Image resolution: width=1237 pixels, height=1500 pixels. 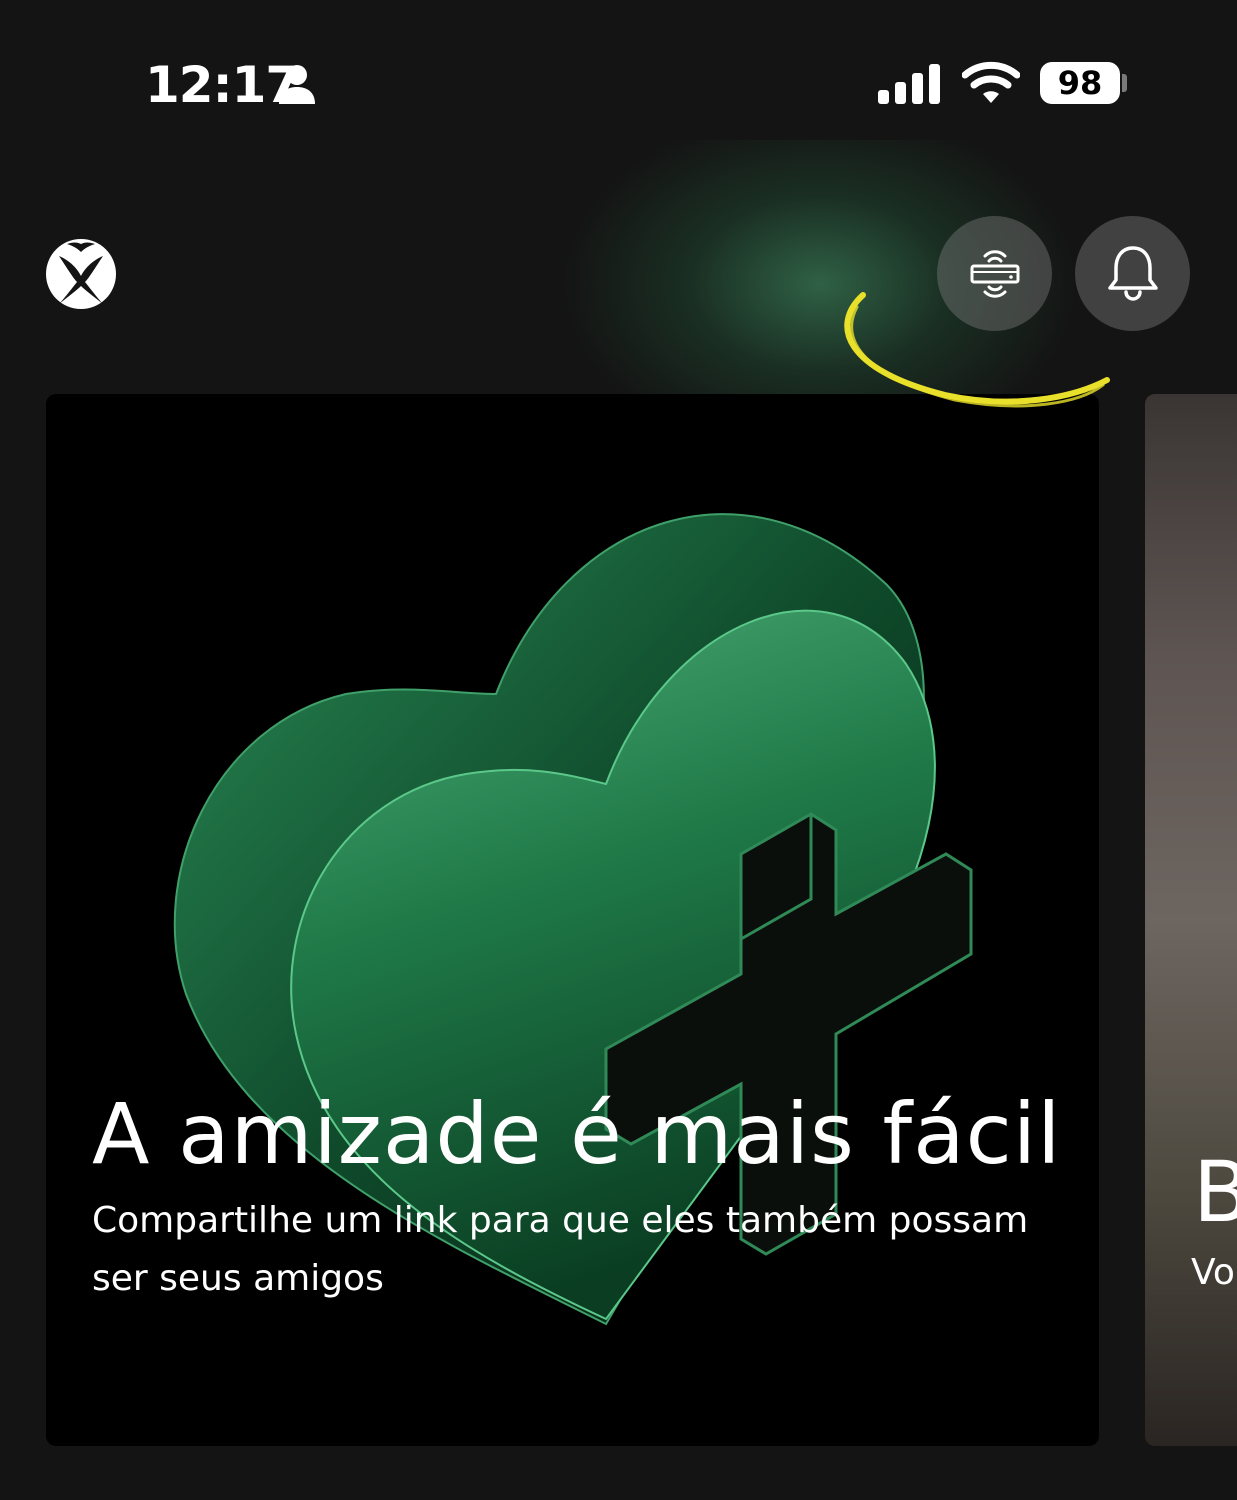 I want to click on remote-play-button, so click(x=994, y=273).